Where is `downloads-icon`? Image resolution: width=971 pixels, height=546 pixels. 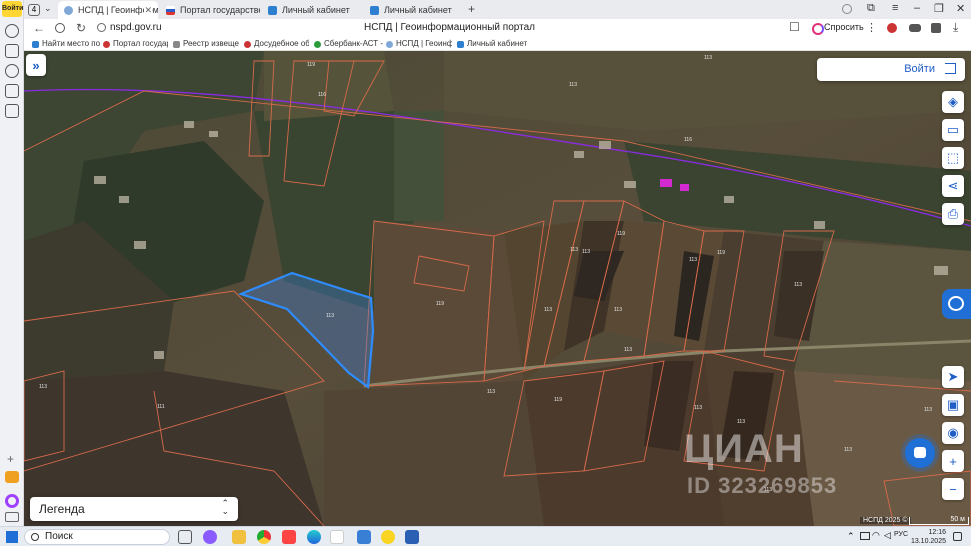
downloads-icon is located at coordinates (12, 111).